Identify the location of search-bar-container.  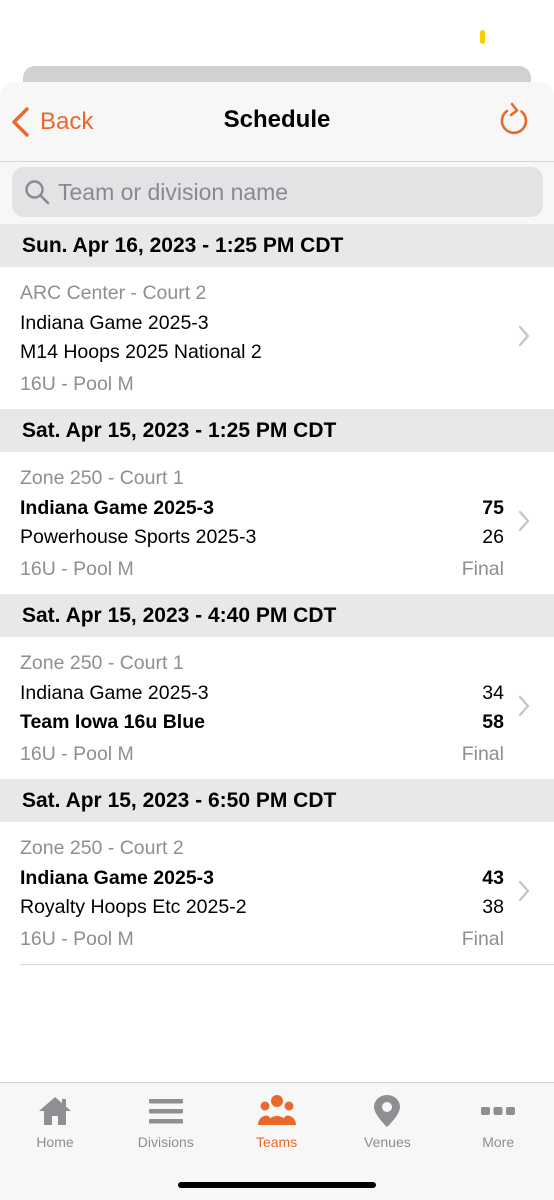
(277, 193).